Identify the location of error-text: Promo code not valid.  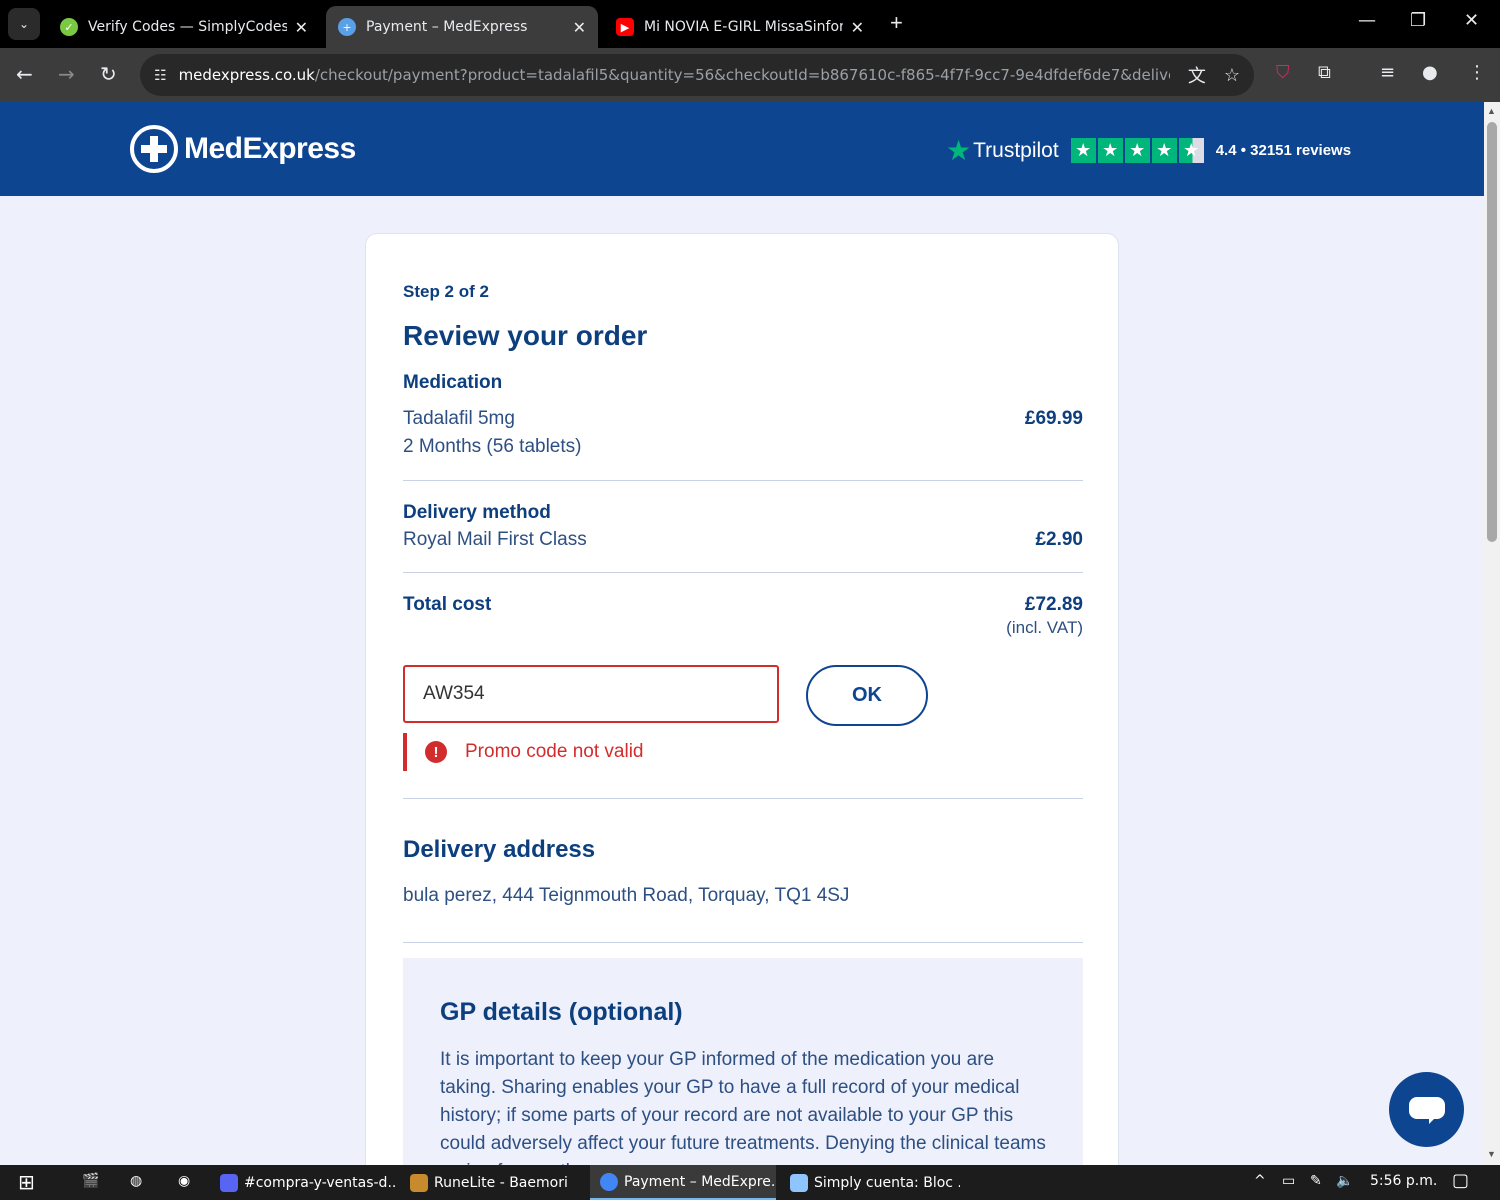
(554, 751).